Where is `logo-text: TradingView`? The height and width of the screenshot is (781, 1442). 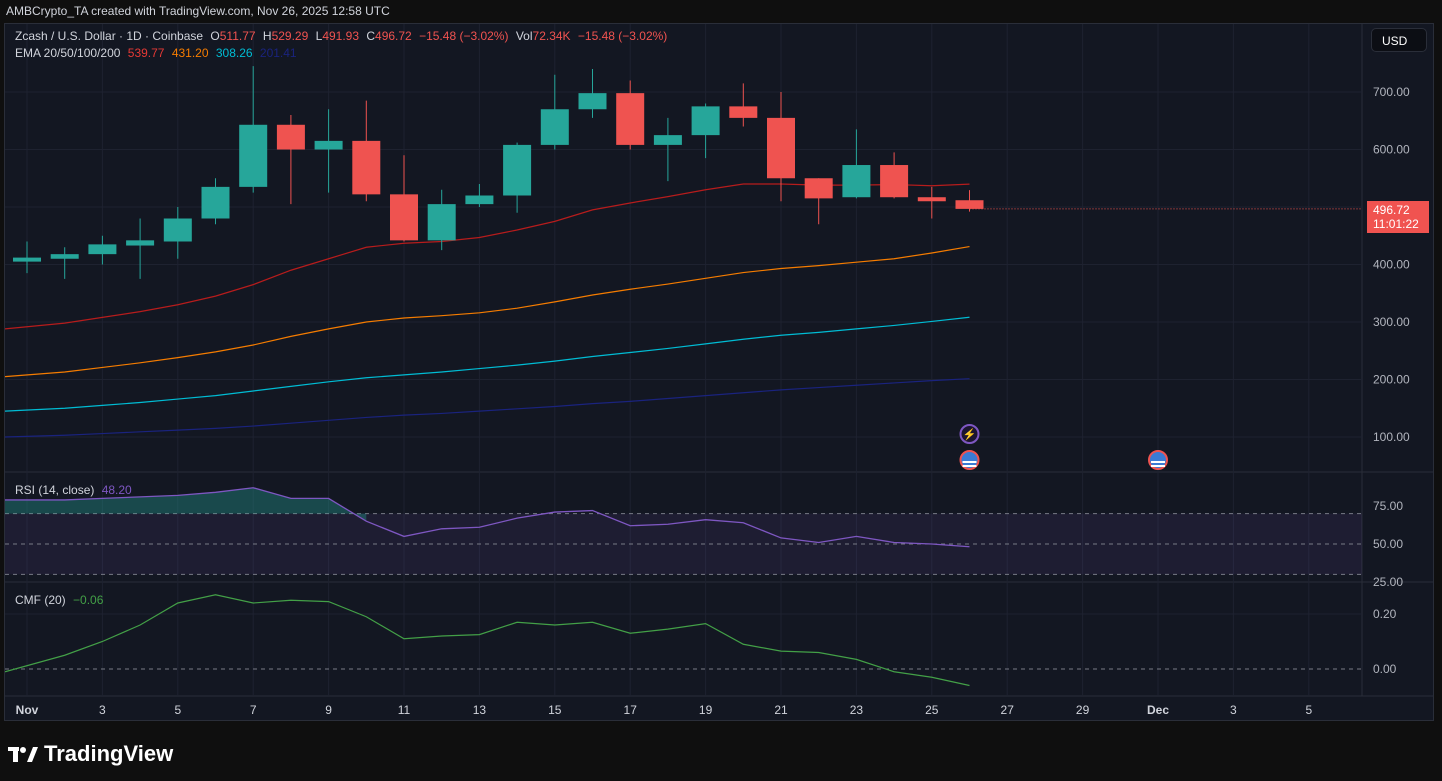 logo-text: TradingView is located at coordinates (109, 753).